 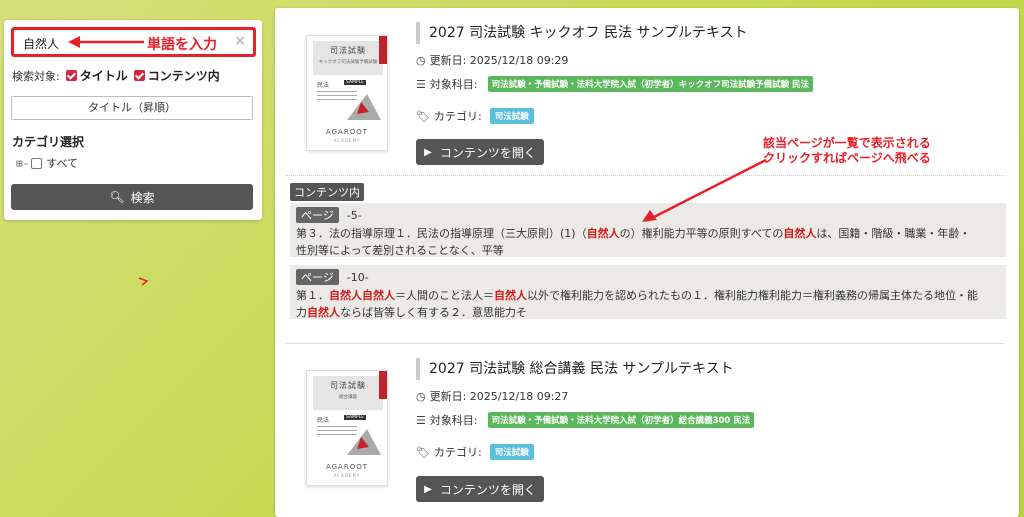 What do you see at coordinates (48, 142) in the screenshot?
I see `category-title: カテゴリ選択` at bounding box center [48, 142].